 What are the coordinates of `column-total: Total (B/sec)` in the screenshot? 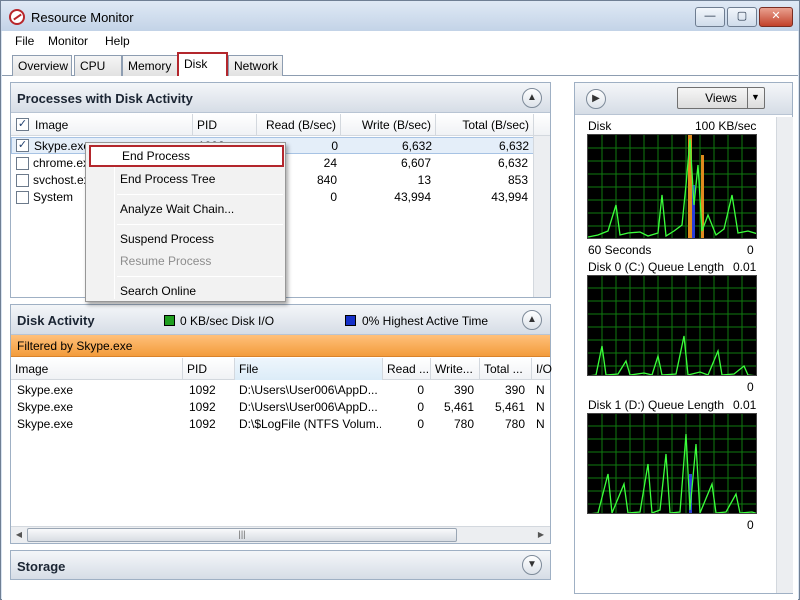 It's located at (485, 125).